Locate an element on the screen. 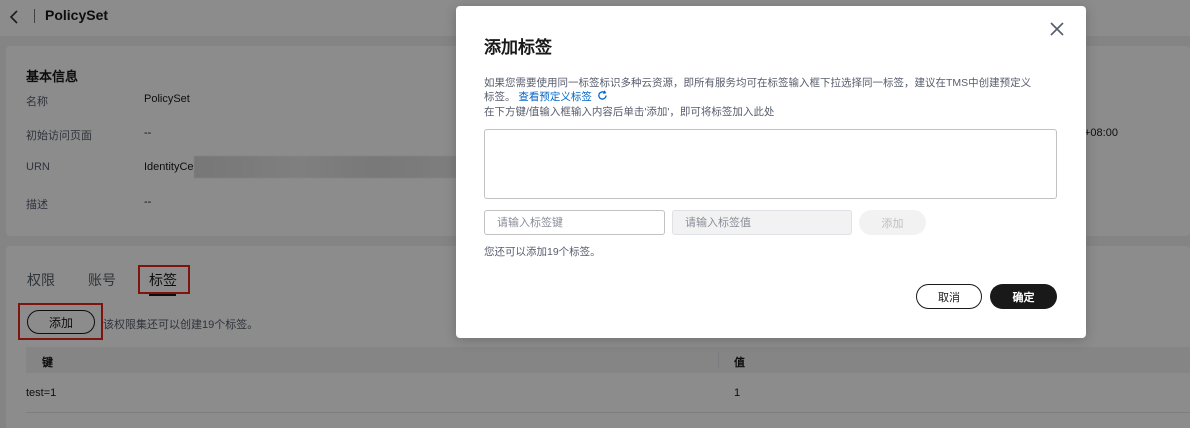  confirm-button: 确定 is located at coordinates (1023, 296).